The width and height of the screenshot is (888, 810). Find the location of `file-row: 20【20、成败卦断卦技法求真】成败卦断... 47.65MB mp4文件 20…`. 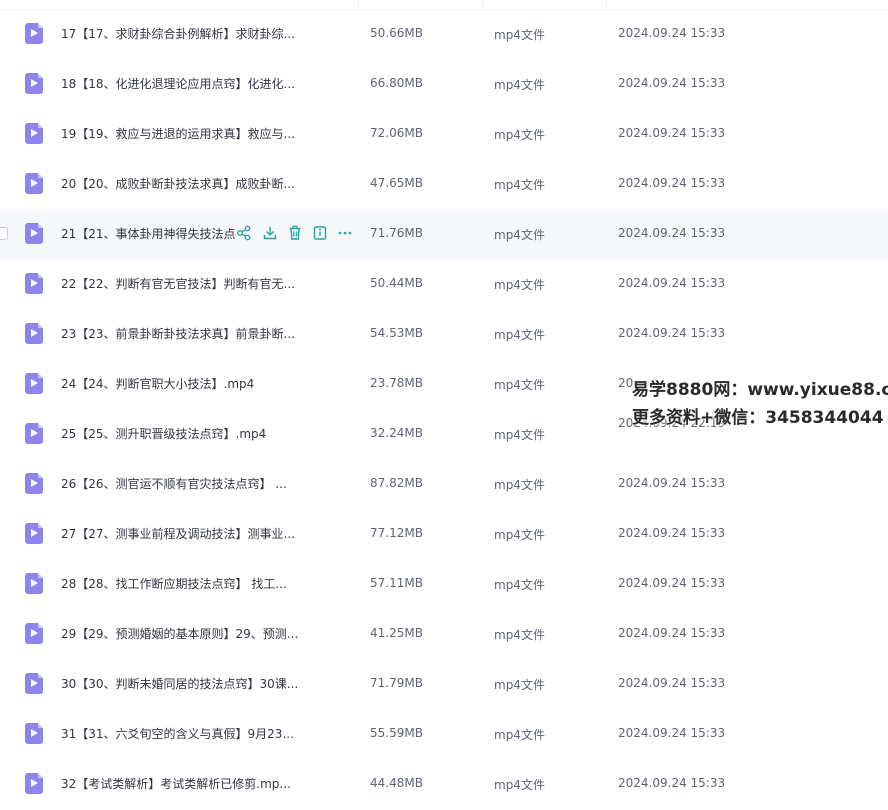

file-row: 20【20、成败卦断卦技法求真】成败卦断... 47.65MB mp4文件 20… is located at coordinates (444, 185).